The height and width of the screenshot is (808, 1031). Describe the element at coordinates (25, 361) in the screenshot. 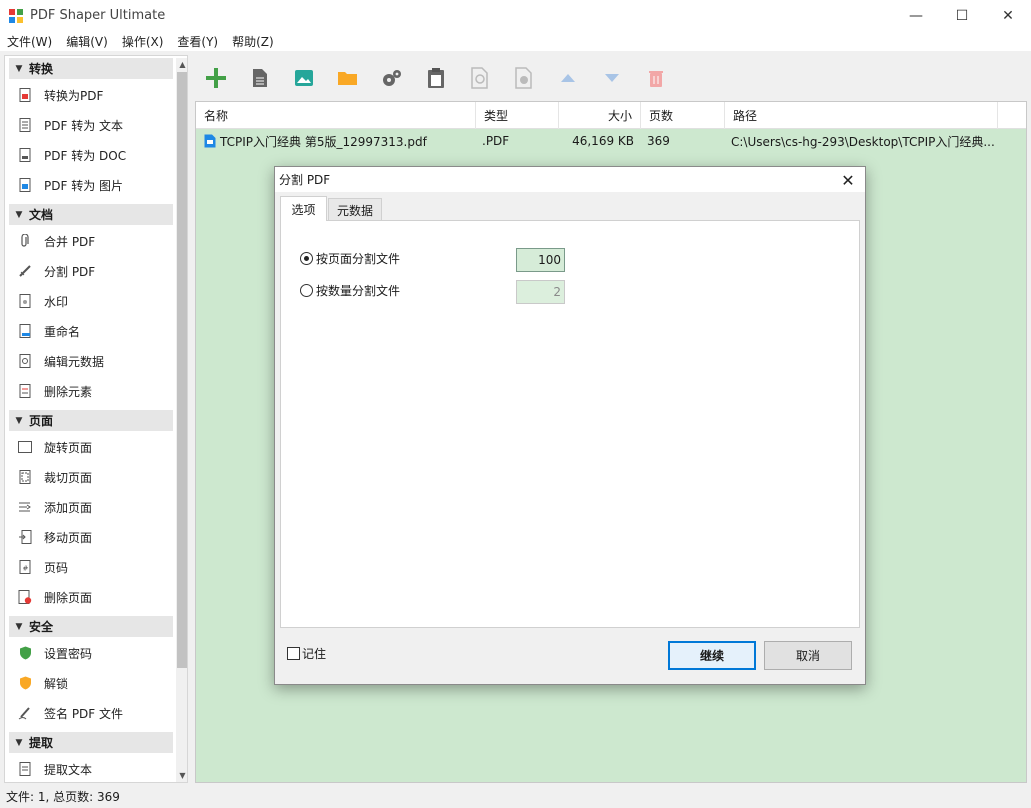

I see `metadata-icon` at that location.